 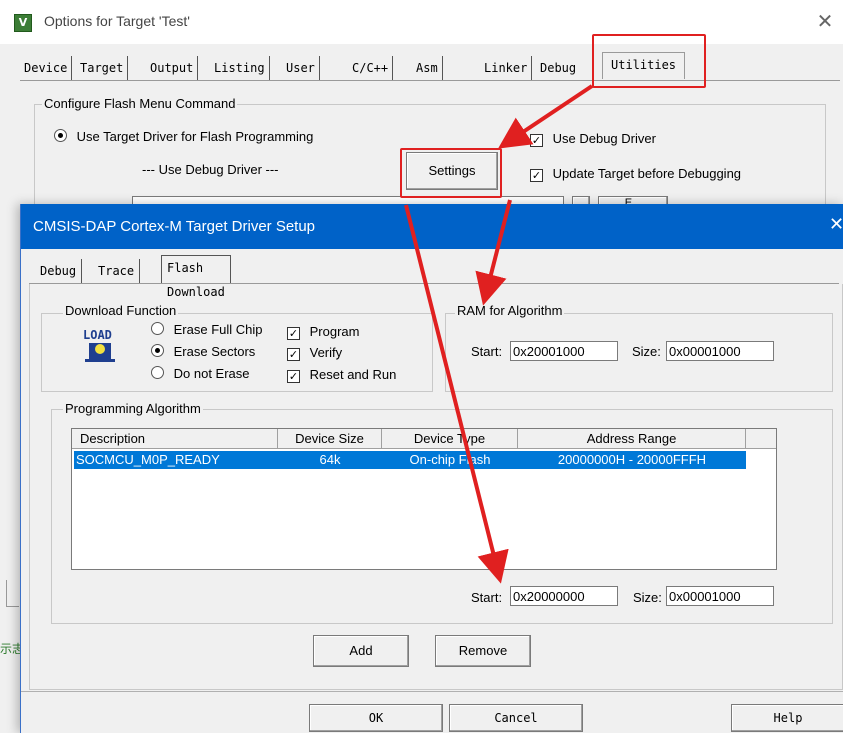 I want to click on arrow-utilities-to-settings, so click(x=546, y=116).